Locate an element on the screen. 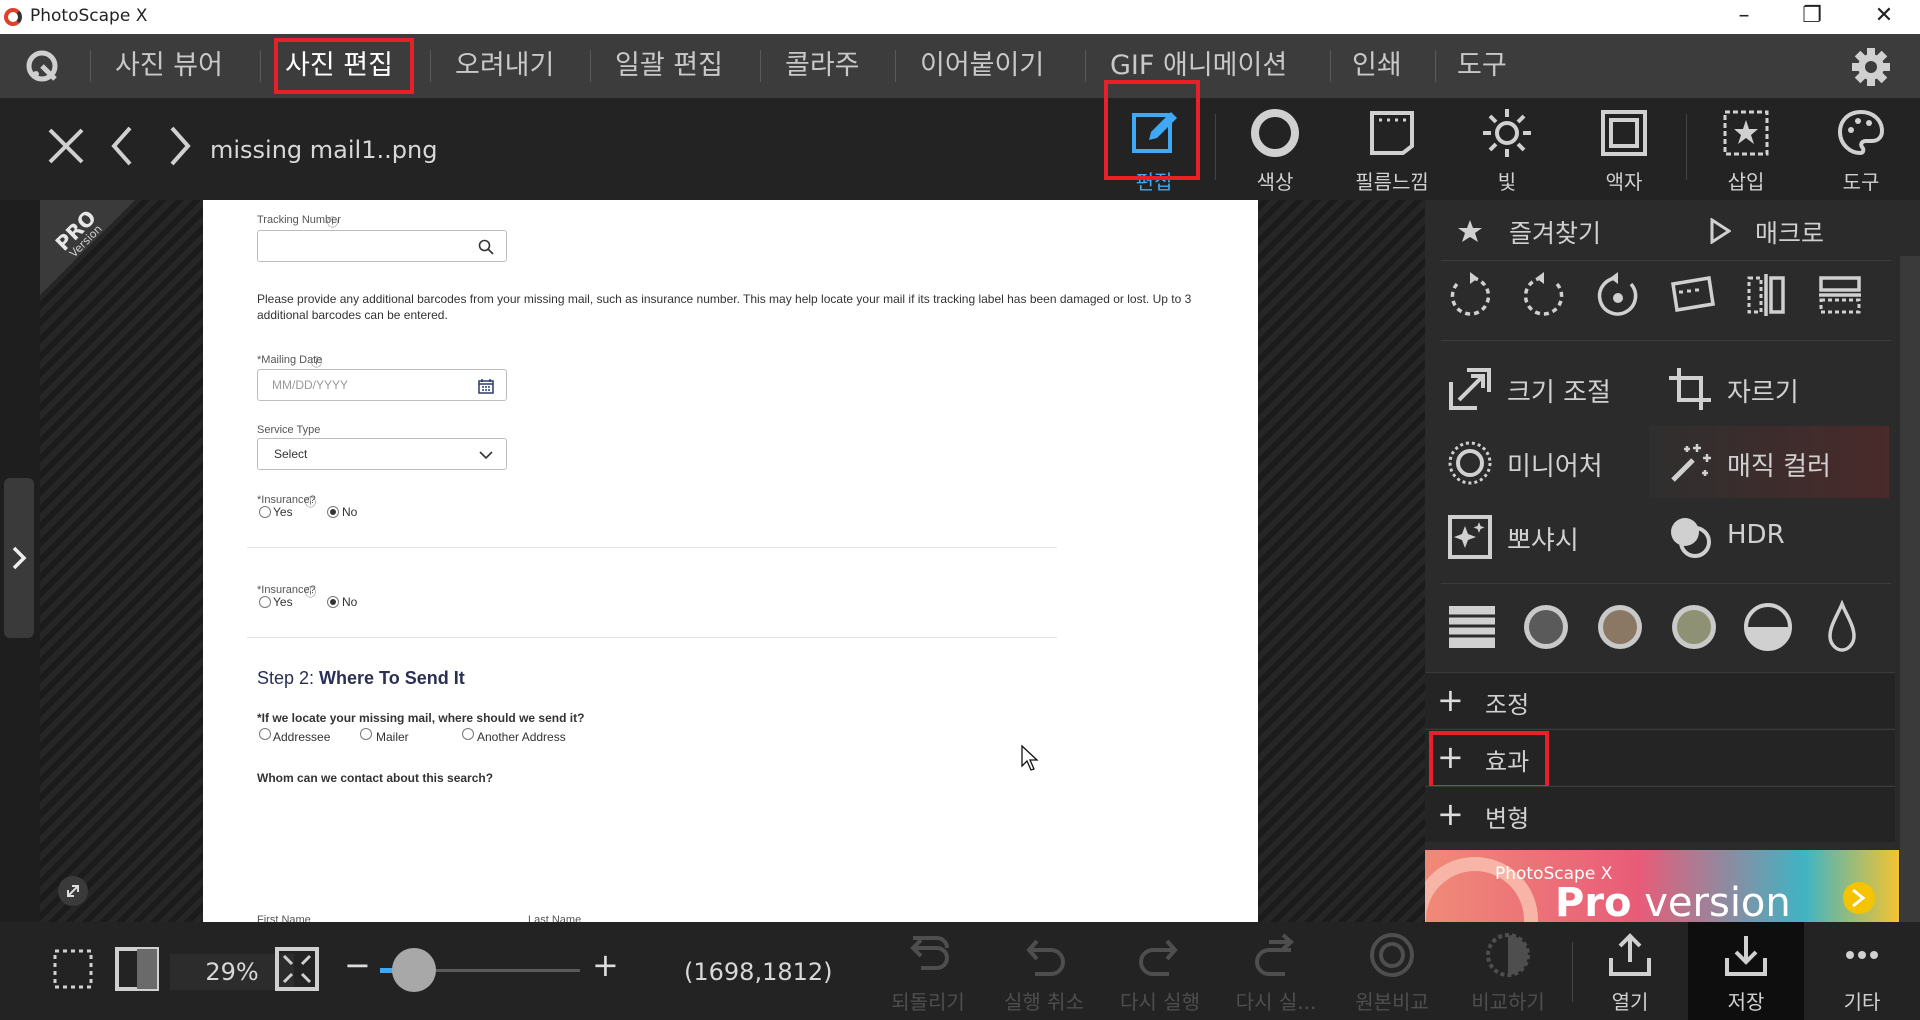 The image size is (1920, 1020). tool-color: 색상 is located at coordinates (1275, 151).